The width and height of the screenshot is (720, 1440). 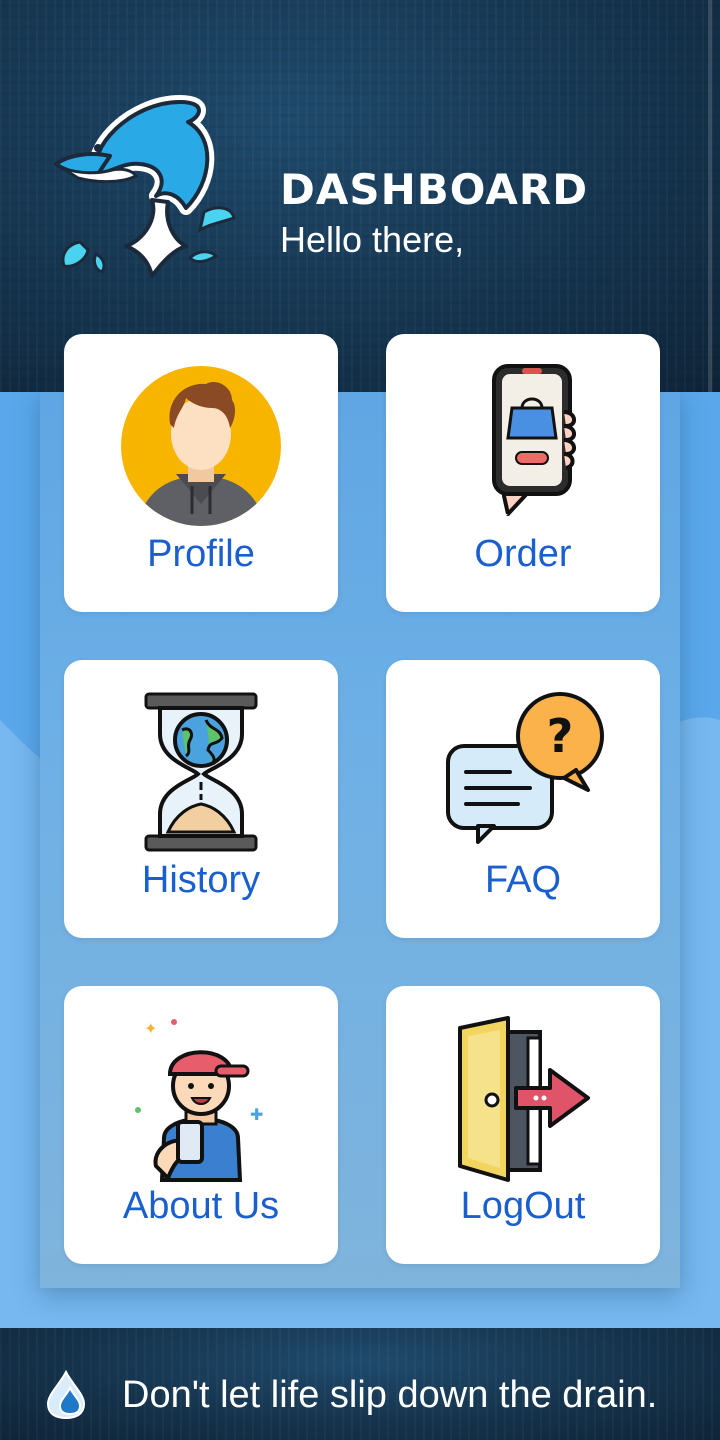 What do you see at coordinates (390, 1395) in the screenshot?
I see `footer-tagline: Don't let life slip down the drain.` at bounding box center [390, 1395].